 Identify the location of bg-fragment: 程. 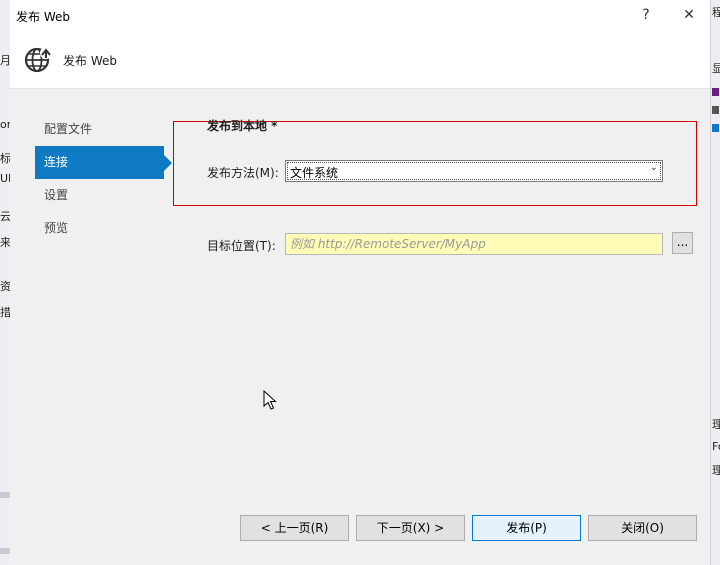
(716, 12).